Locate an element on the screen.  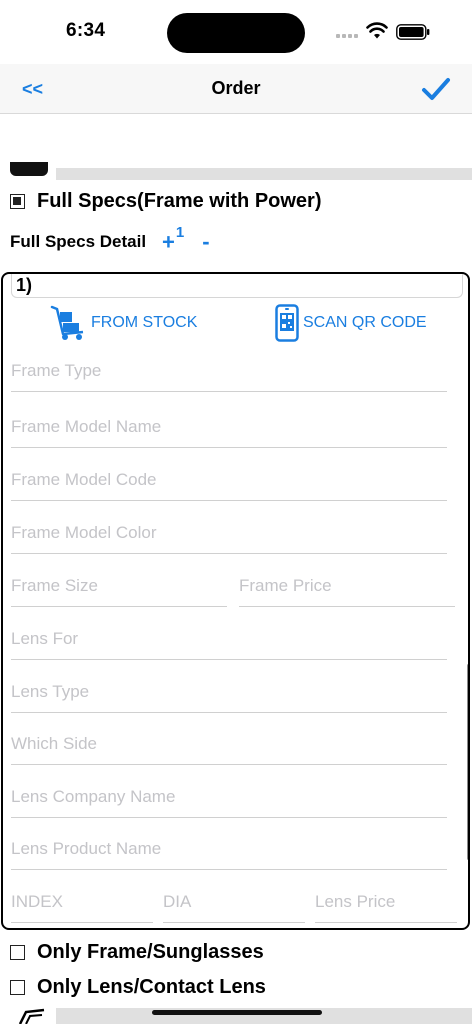
full-specs-detail-label: Full Specs Detail is located at coordinates (78, 241).